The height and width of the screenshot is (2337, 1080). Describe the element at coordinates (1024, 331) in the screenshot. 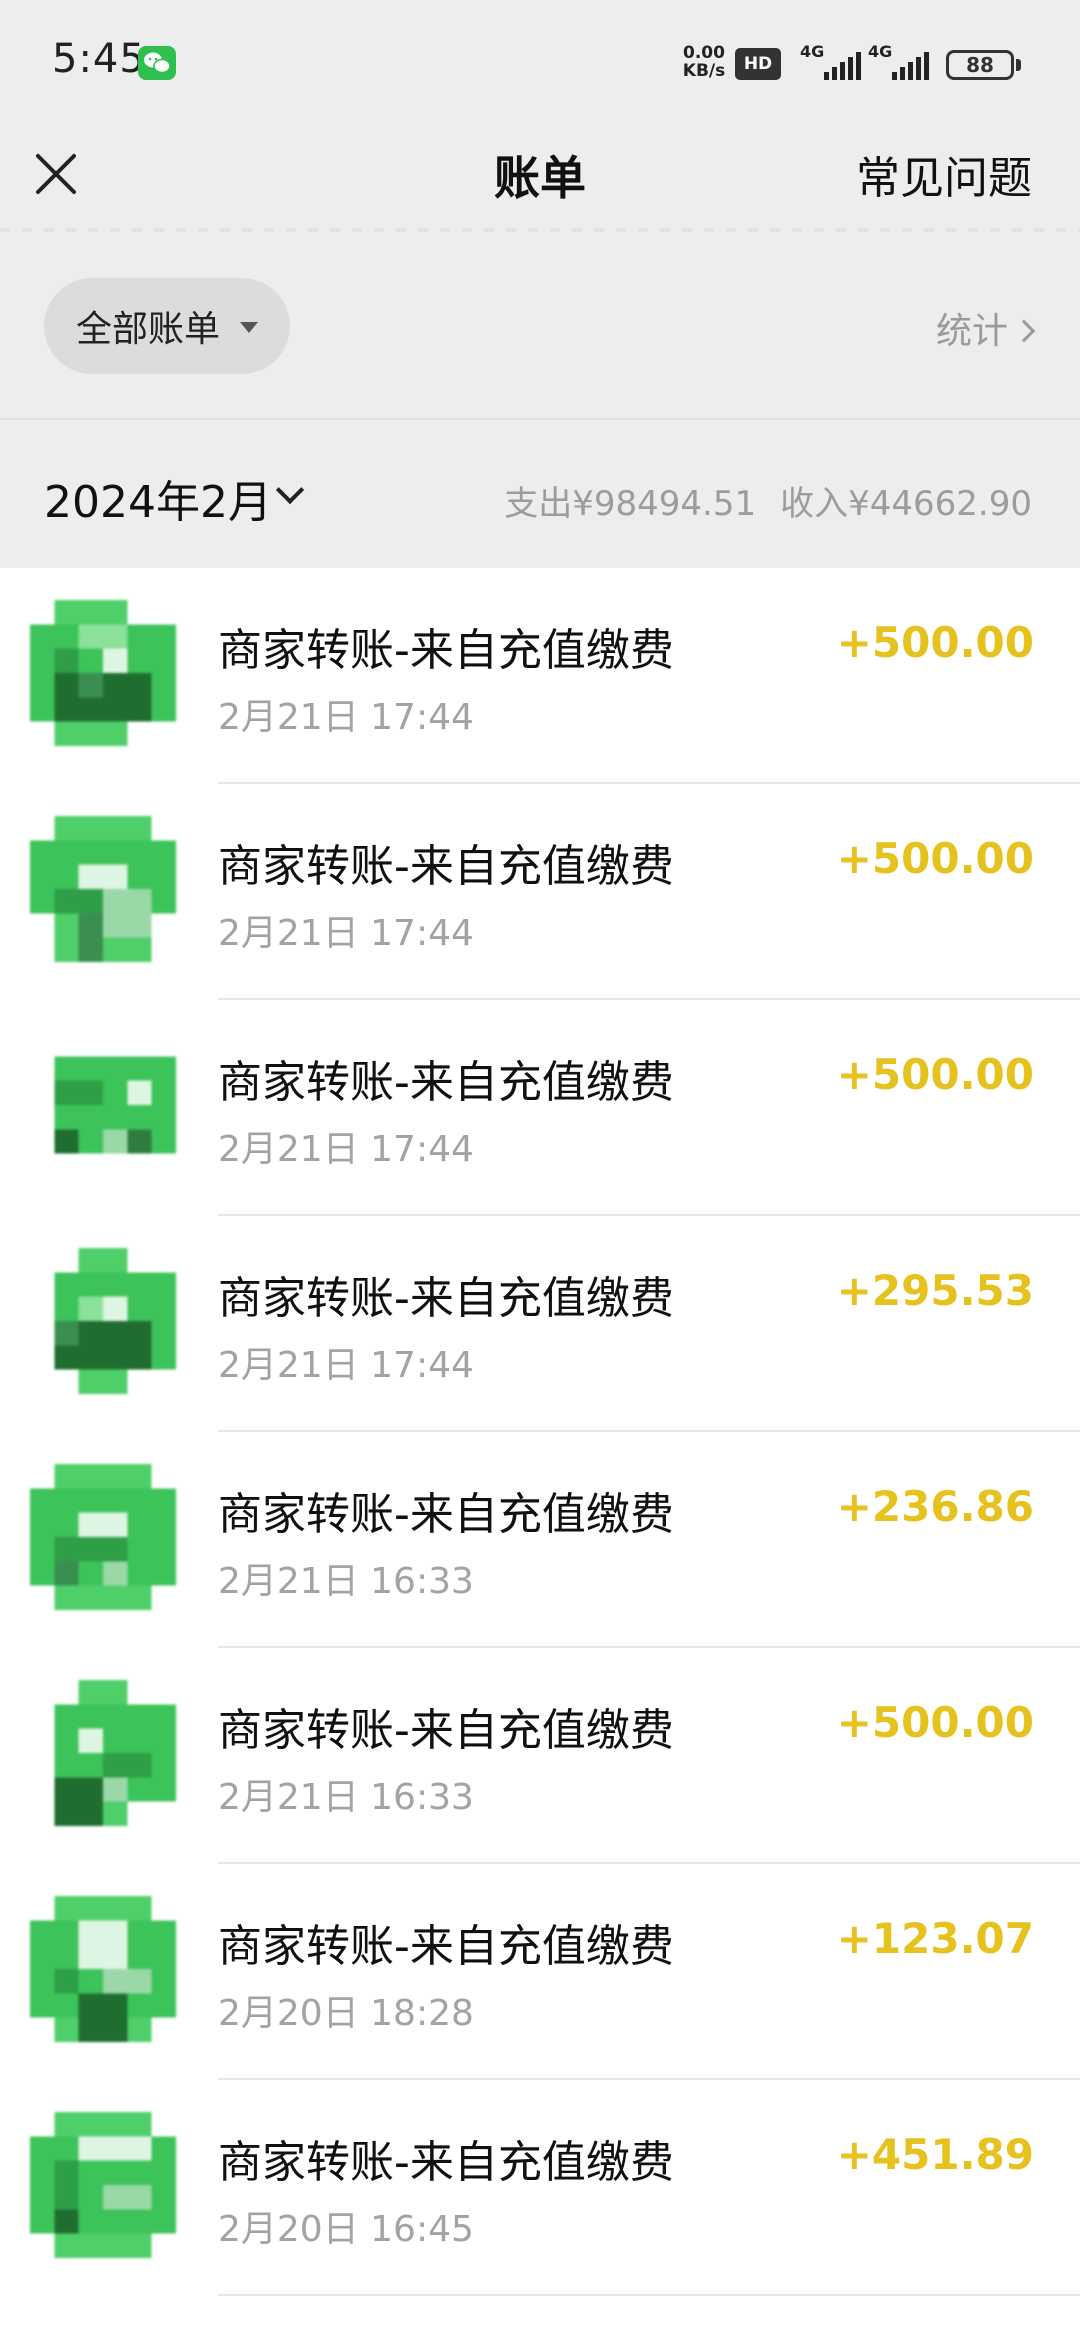

I see `chevron-right-icon` at that location.